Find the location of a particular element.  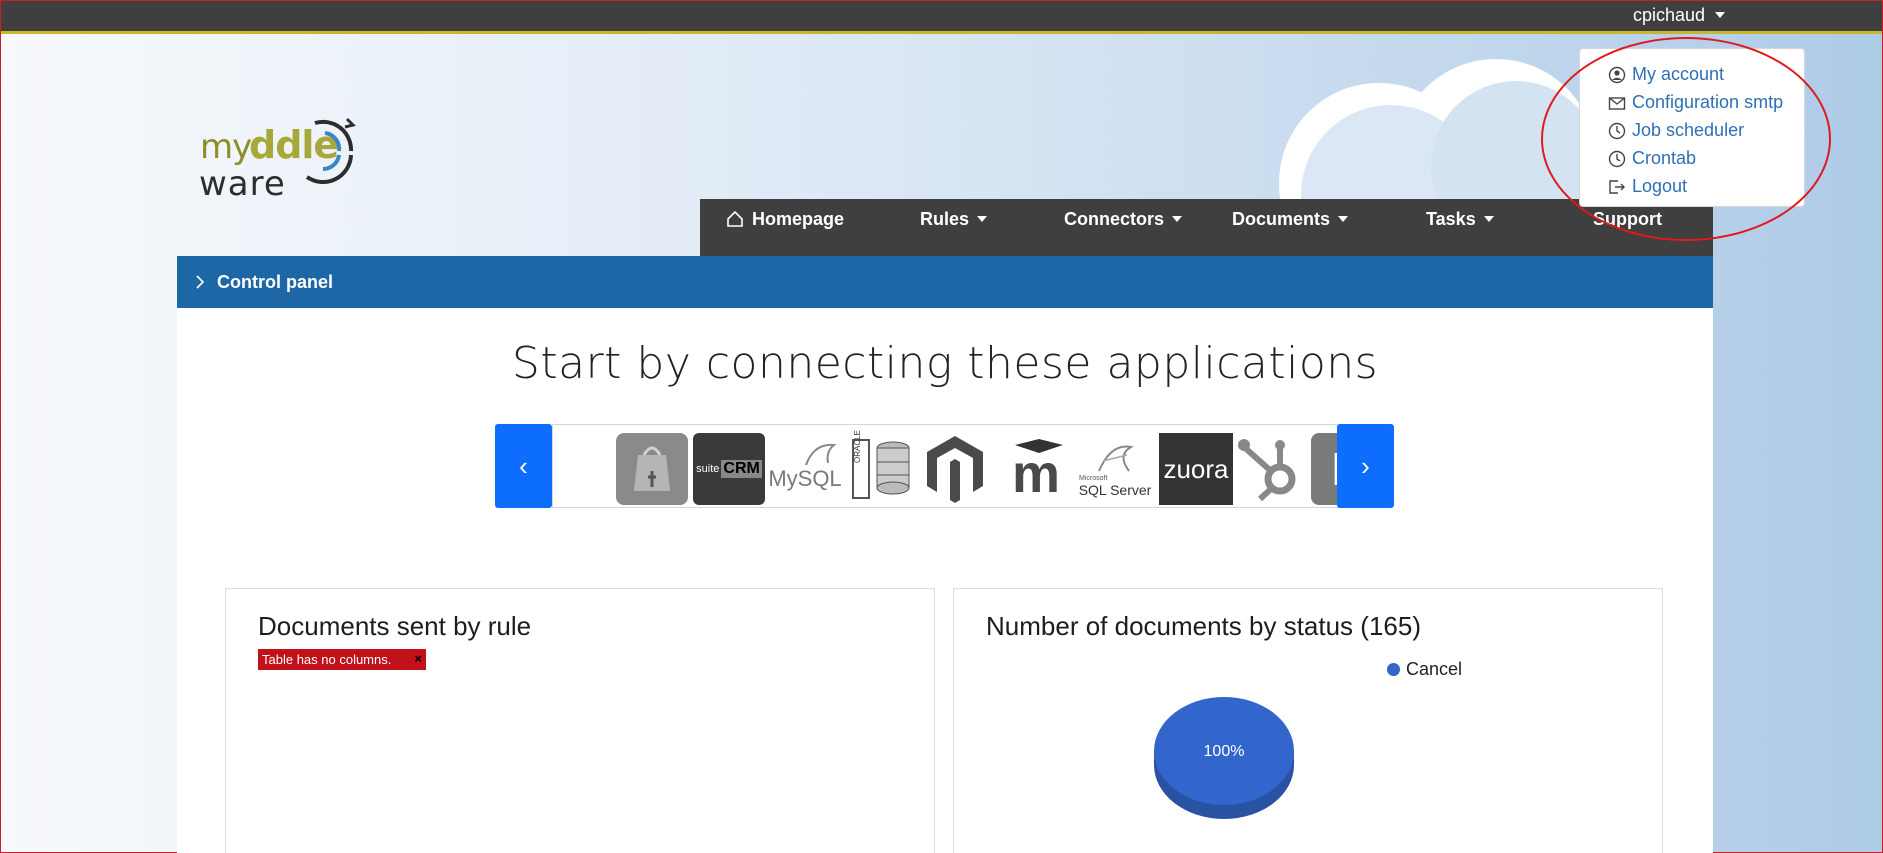

top-bar: cpichaud is located at coordinates (941, 17).